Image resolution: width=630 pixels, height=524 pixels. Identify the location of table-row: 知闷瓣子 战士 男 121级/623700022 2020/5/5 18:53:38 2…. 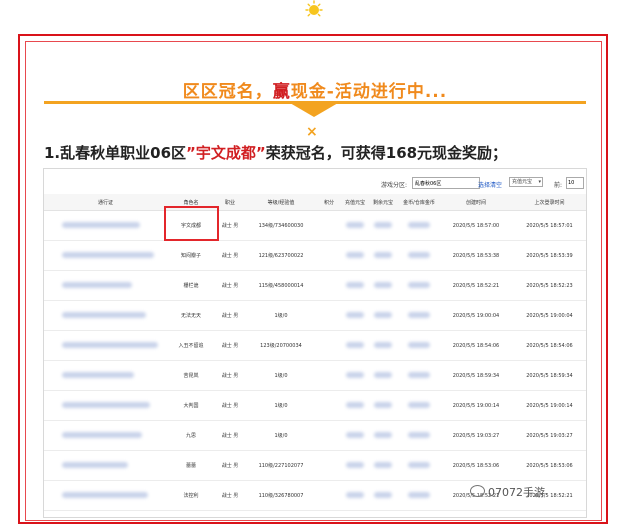
(315, 255).